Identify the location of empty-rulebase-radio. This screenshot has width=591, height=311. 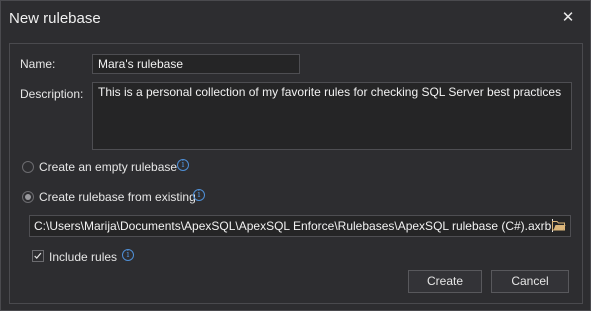
(28, 167).